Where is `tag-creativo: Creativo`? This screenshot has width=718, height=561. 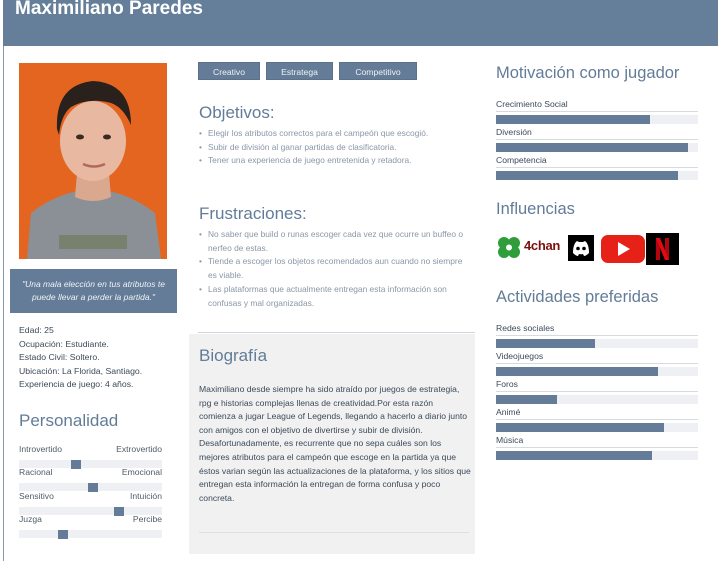
tag-creativo: Creativo is located at coordinates (229, 71).